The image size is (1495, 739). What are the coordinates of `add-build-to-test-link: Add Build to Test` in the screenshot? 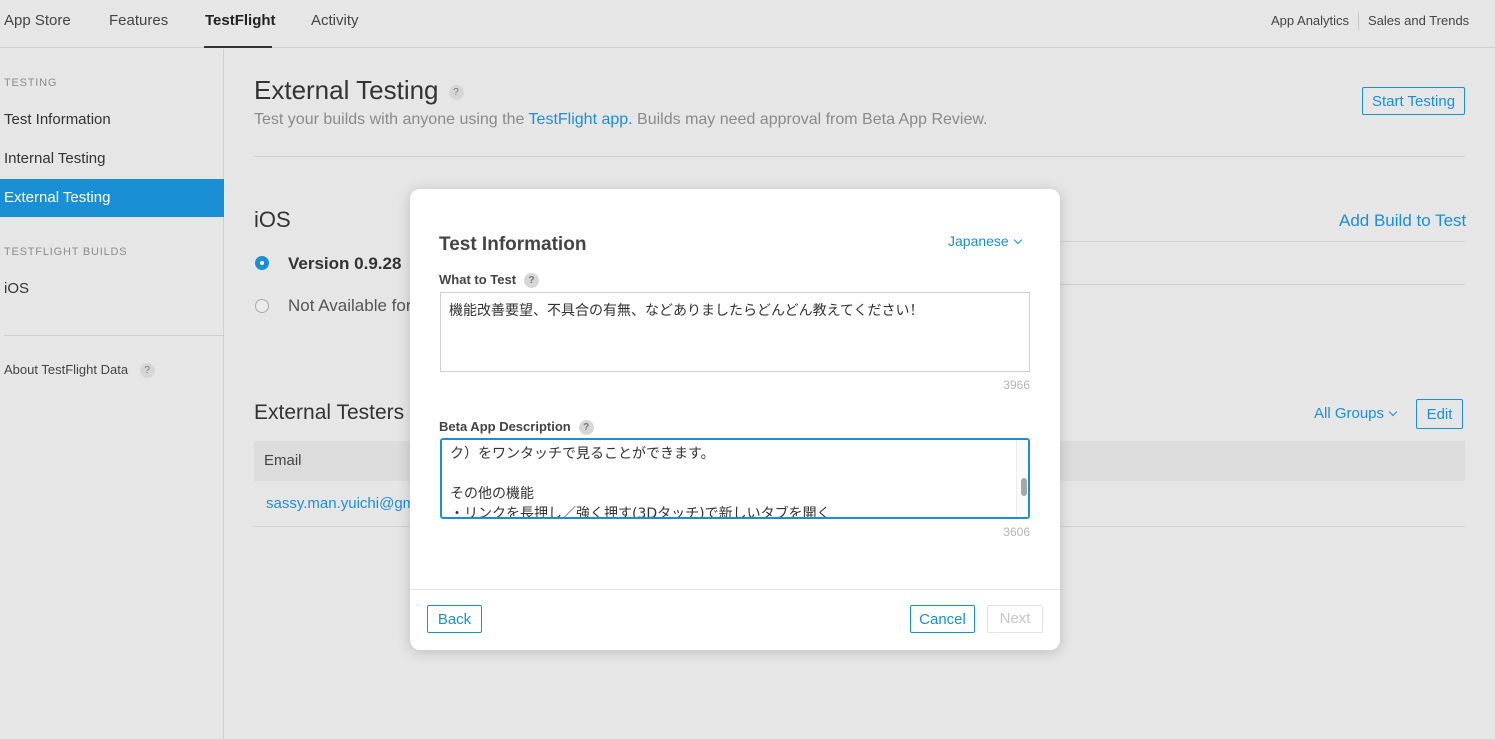 It's located at (1402, 221).